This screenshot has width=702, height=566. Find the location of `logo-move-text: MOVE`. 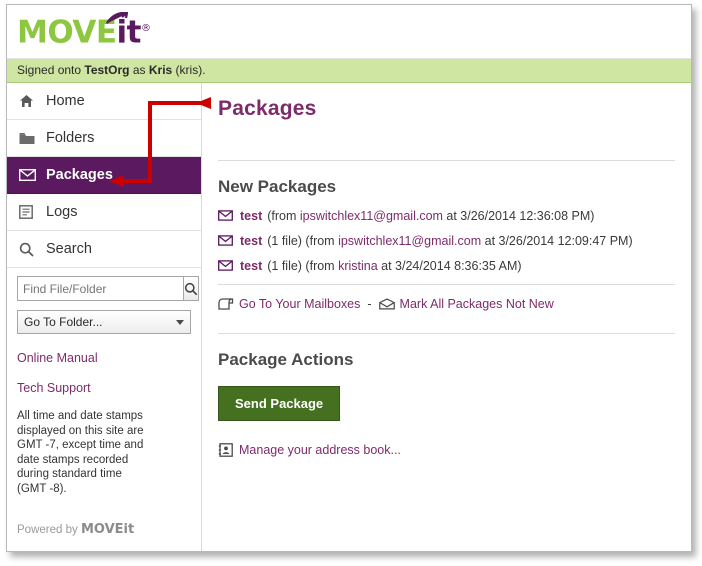

logo-move-text: MOVE is located at coordinates (67, 32).